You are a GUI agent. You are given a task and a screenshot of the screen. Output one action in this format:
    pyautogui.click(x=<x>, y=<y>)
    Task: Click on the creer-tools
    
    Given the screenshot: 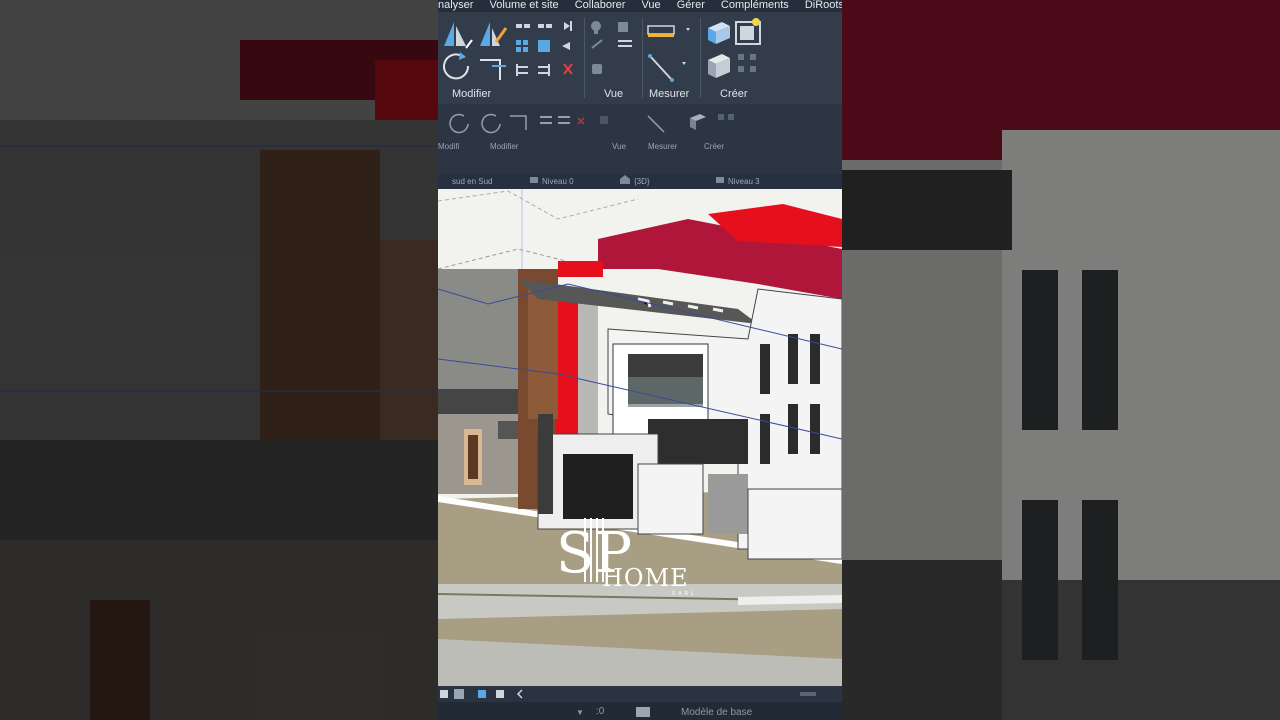 What is the action you would take?
    pyautogui.click(x=739, y=51)
    